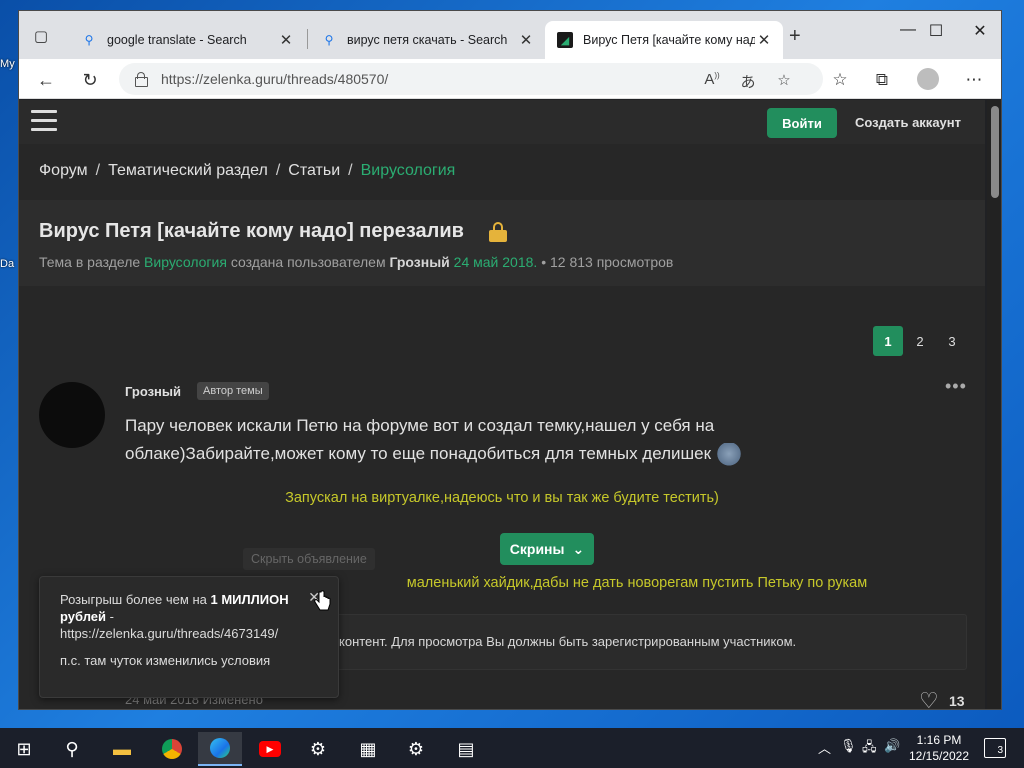 Image resolution: width=1024 pixels, height=768 pixels. I want to click on tab-virus-search: ⚲ вирус петя скачать - Search ✕, so click(427, 40).